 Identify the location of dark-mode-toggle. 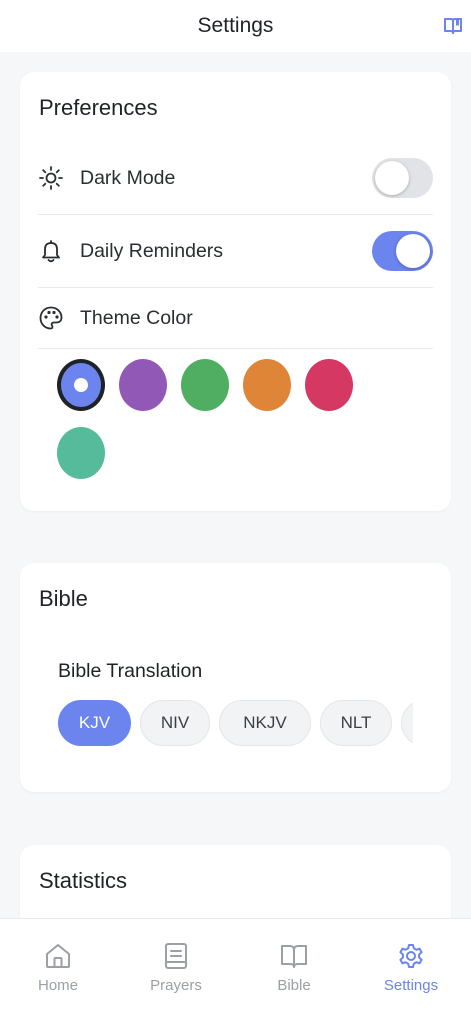
(402, 178).